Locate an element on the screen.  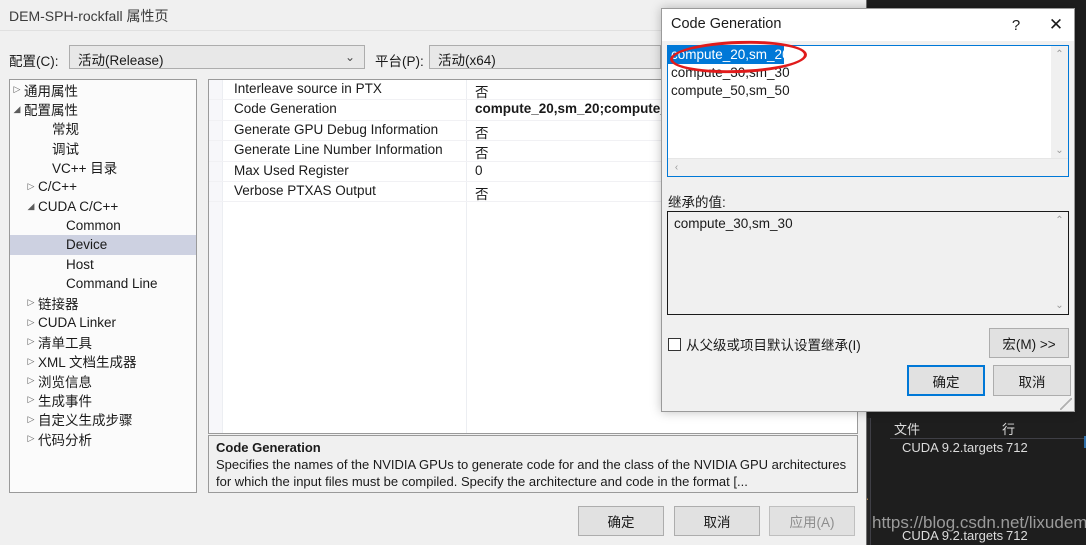
description-title: Code Generation is located at coordinates (268, 447).